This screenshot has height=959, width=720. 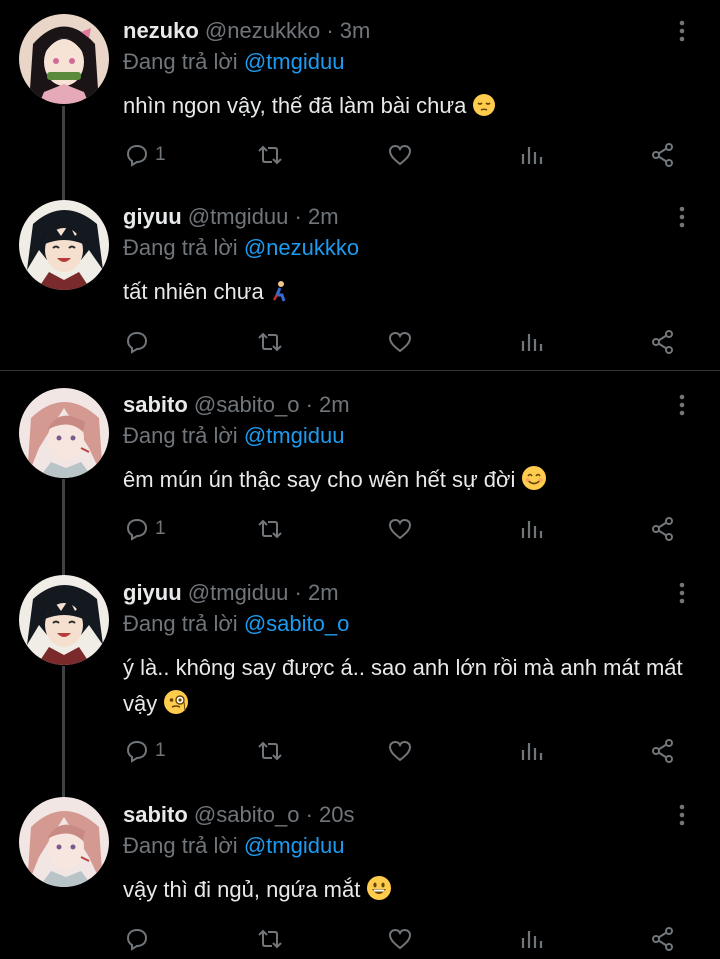 I want to click on tweet-text: vậy thì đi ngủ, ngứa mắt, so click(x=408, y=892).